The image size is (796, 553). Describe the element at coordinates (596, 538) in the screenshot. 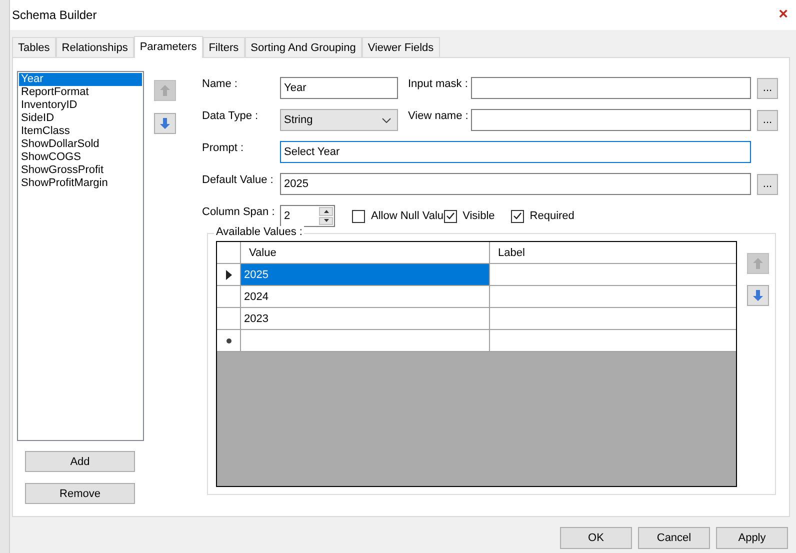

I see `dialog-button: OK` at that location.